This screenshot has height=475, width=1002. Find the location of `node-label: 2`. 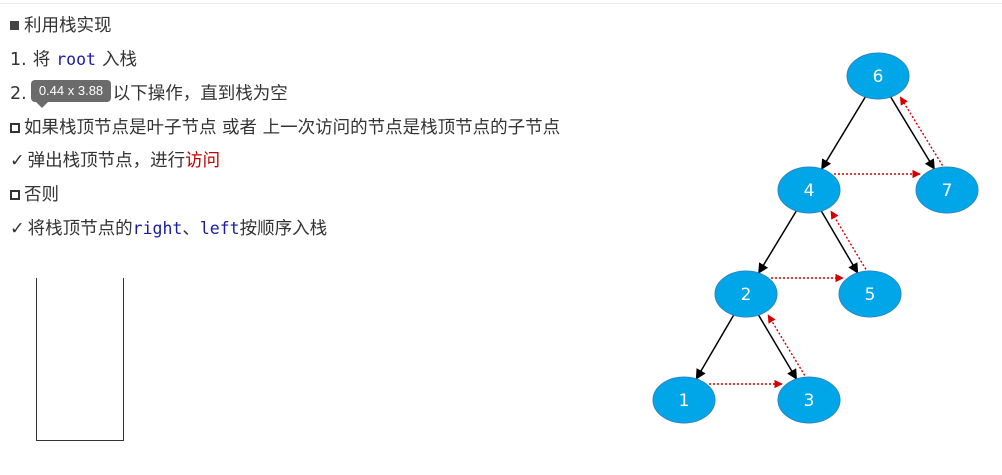

node-label: 2 is located at coordinates (746, 295).